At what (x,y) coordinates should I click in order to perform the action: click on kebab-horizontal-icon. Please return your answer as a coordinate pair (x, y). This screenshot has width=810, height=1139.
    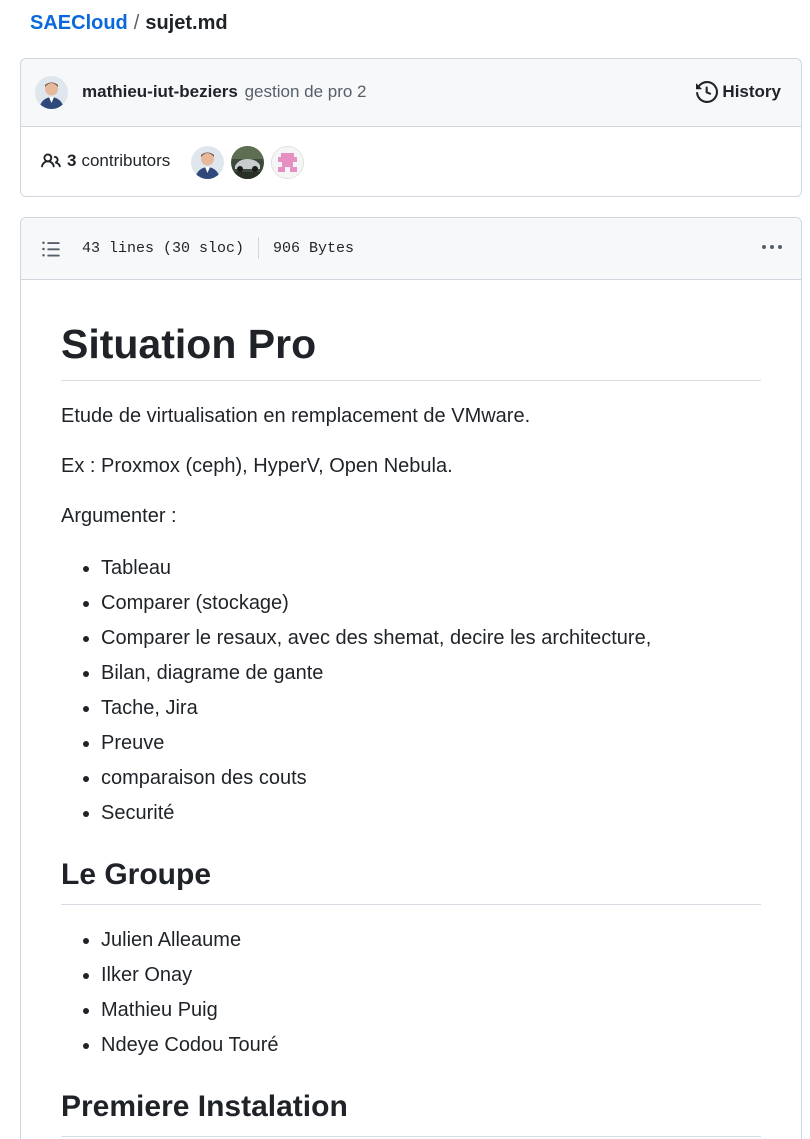
    Looking at the image, I should click on (772, 247).